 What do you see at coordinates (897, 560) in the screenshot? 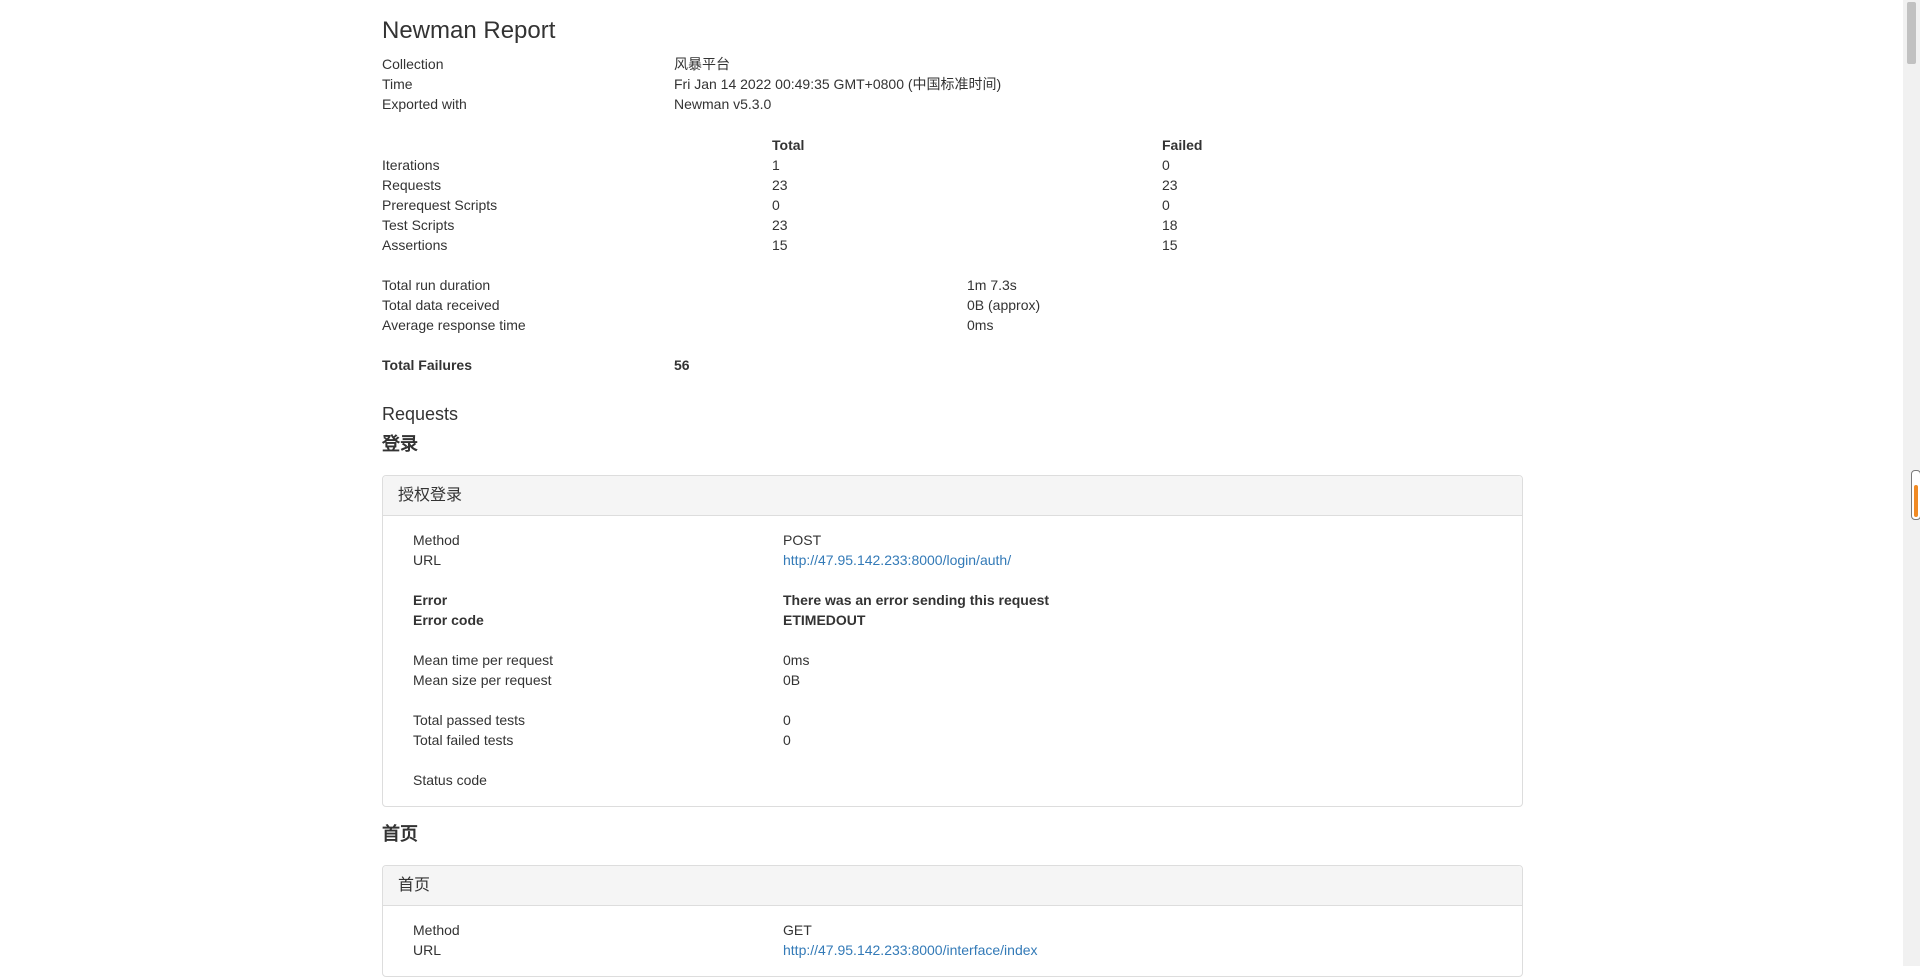
I see `url-link: http://47.95.142.233:8000/login/auth/` at bounding box center [897, 560].